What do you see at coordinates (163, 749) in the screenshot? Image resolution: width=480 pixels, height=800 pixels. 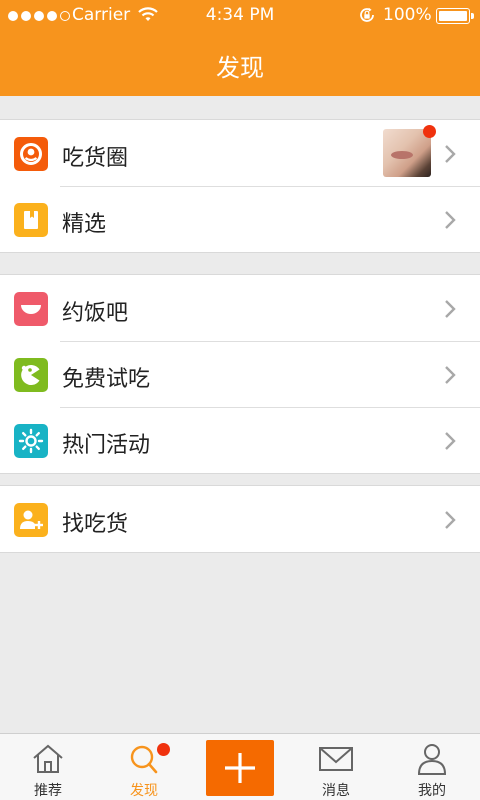 I see `discover-badge` at bounding box center [163, 749].